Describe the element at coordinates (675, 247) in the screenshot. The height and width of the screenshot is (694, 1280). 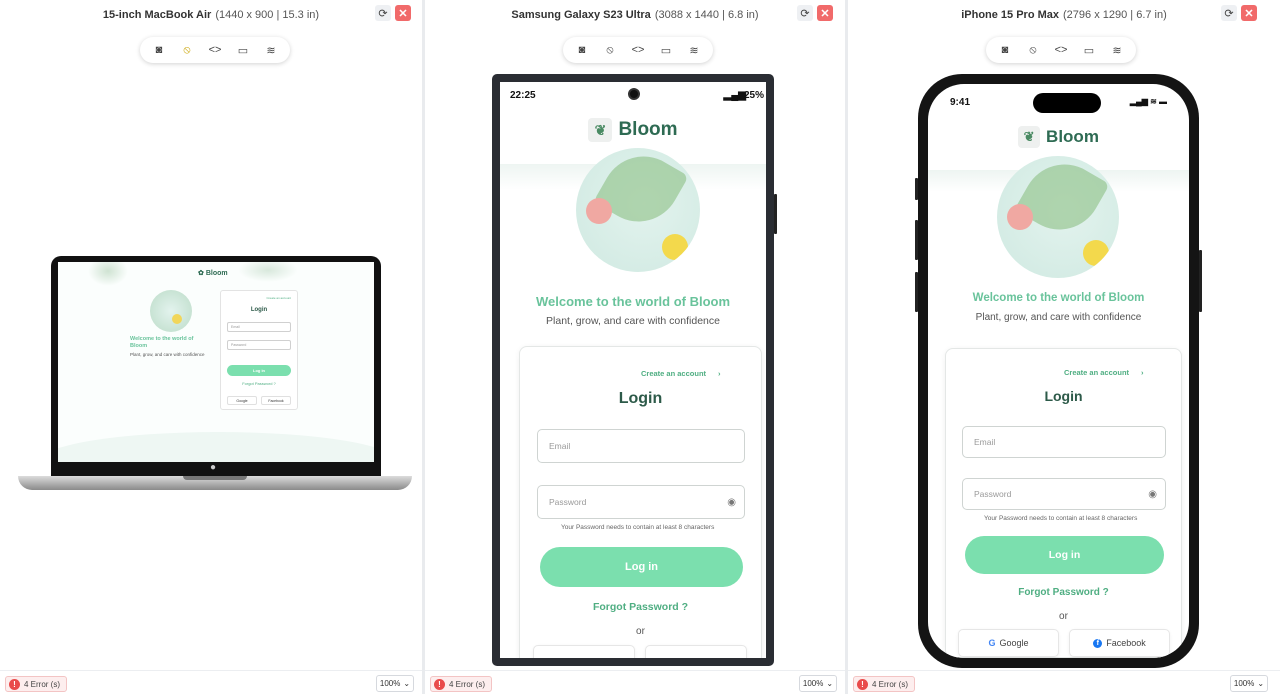
I see `yellow-flower` at that location.